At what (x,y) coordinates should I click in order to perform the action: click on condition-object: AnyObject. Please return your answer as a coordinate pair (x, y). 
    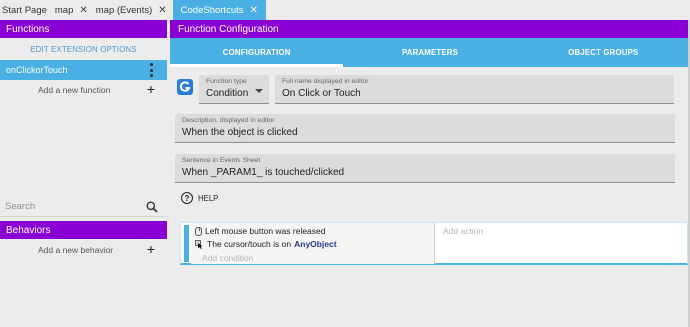
    Looking at the image, I should click on (315, 244).